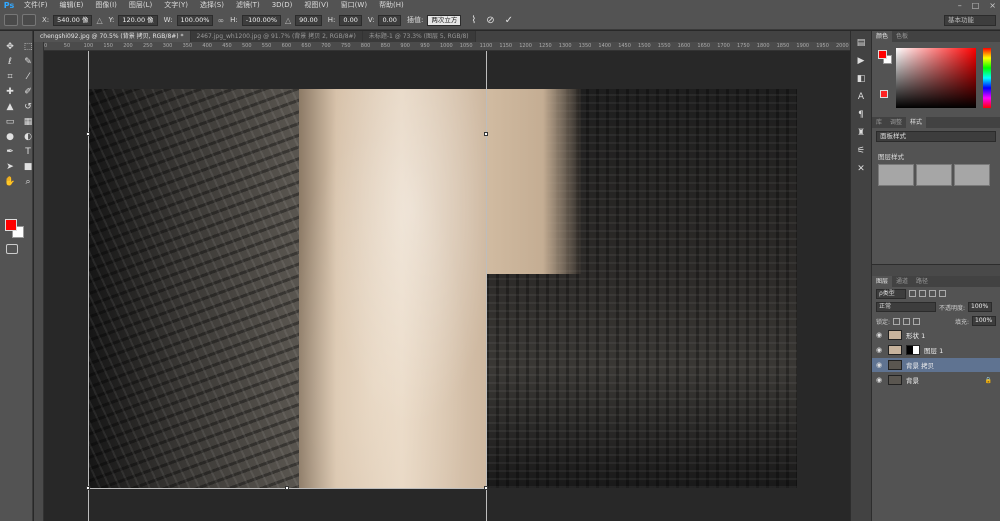  I want to click on workspace-select: 基本功能, so click(970, 20).